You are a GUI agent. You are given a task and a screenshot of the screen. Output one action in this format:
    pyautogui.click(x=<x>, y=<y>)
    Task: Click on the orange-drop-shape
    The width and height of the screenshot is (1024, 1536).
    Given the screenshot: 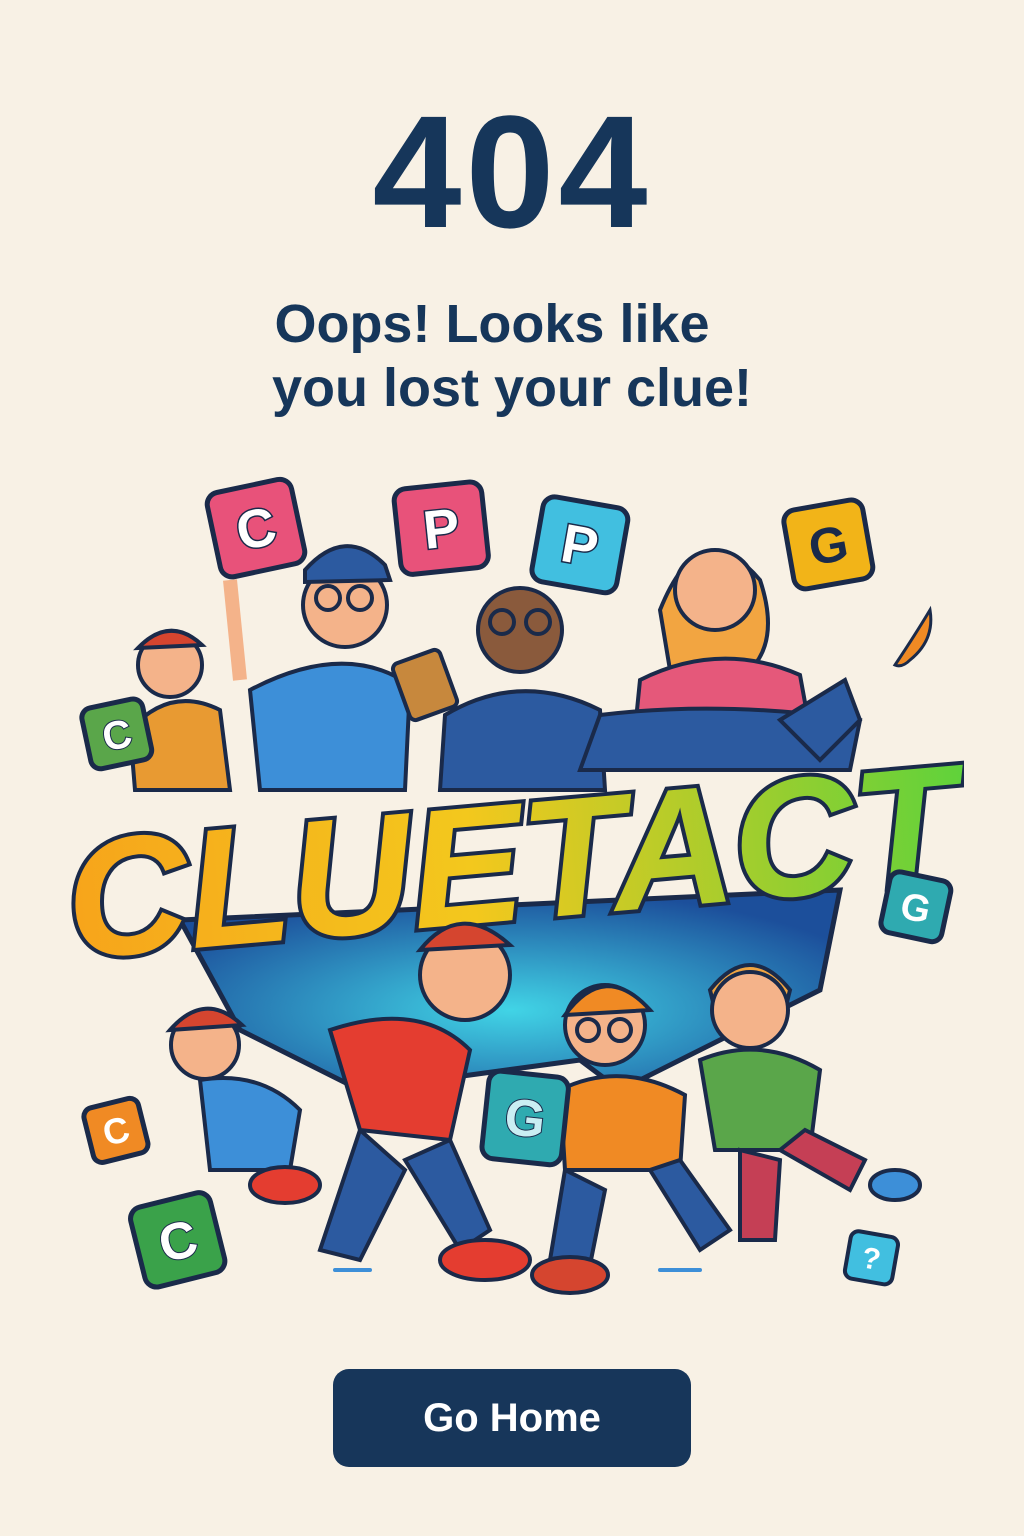 What is the action you would take?
    pyautogui.click(x=912, y=636)
    